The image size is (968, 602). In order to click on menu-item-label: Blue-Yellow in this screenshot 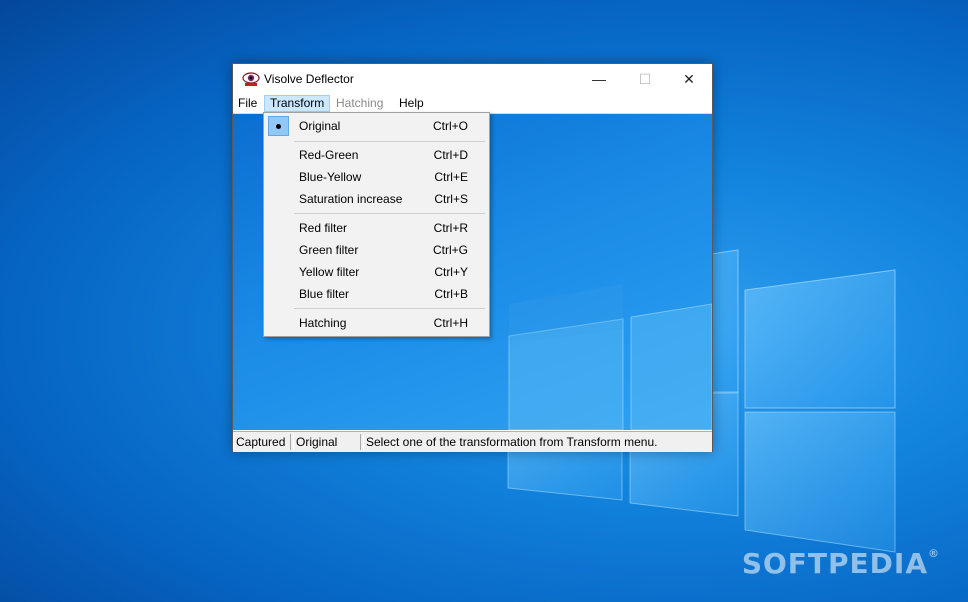, I will do `click(330, 177)`.